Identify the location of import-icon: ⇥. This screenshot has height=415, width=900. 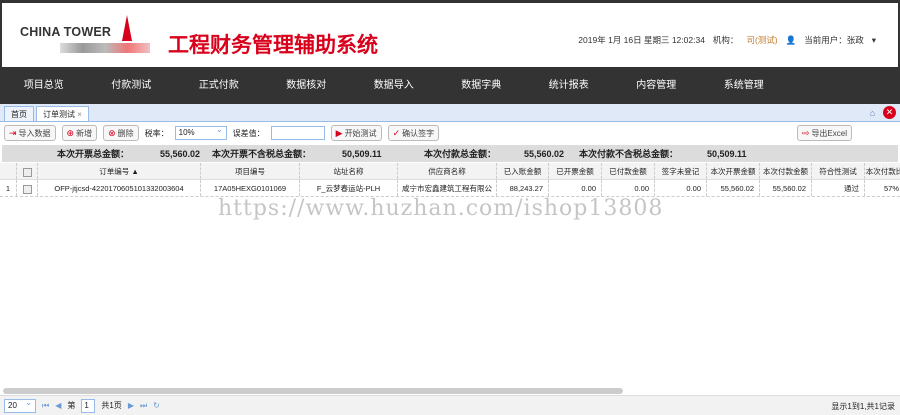
(13, 132).